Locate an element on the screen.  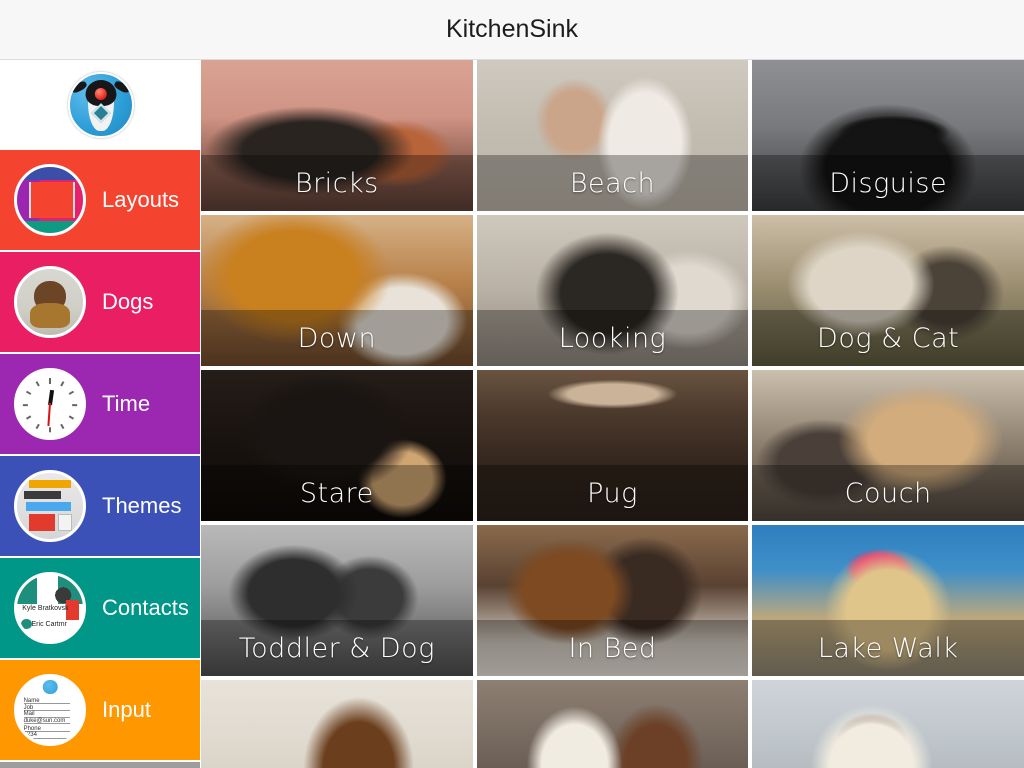
grid-tile: Beach is located at coordinates (612, 135).